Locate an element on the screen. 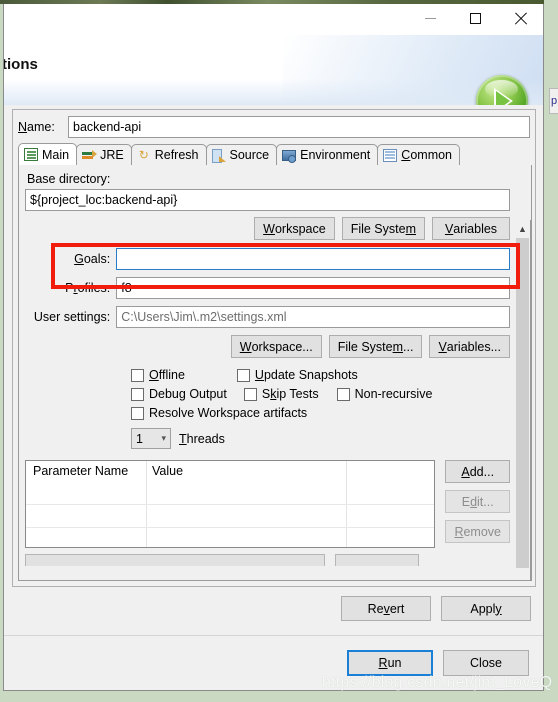 The height and width of the screenshot is (702, 558). clipped-button is located at coordinates (377, 560).